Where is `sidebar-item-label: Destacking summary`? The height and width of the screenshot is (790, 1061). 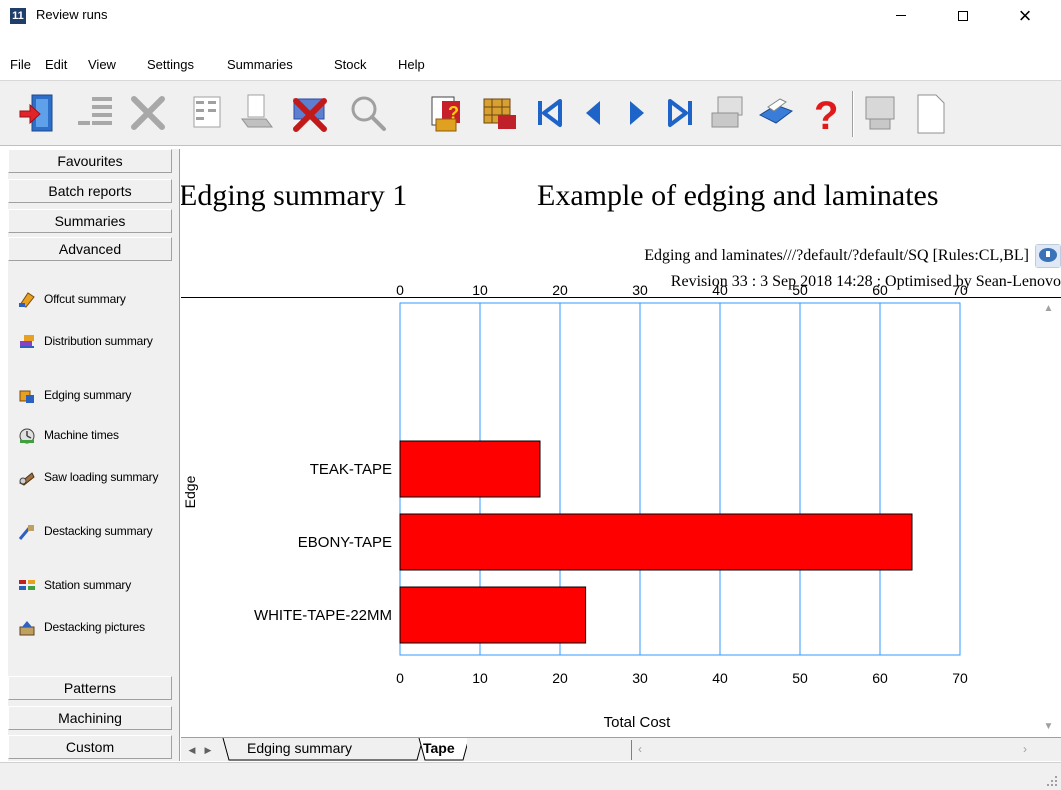
sidebar-item-label: Destacking summary is located at coordinates (98, 531).